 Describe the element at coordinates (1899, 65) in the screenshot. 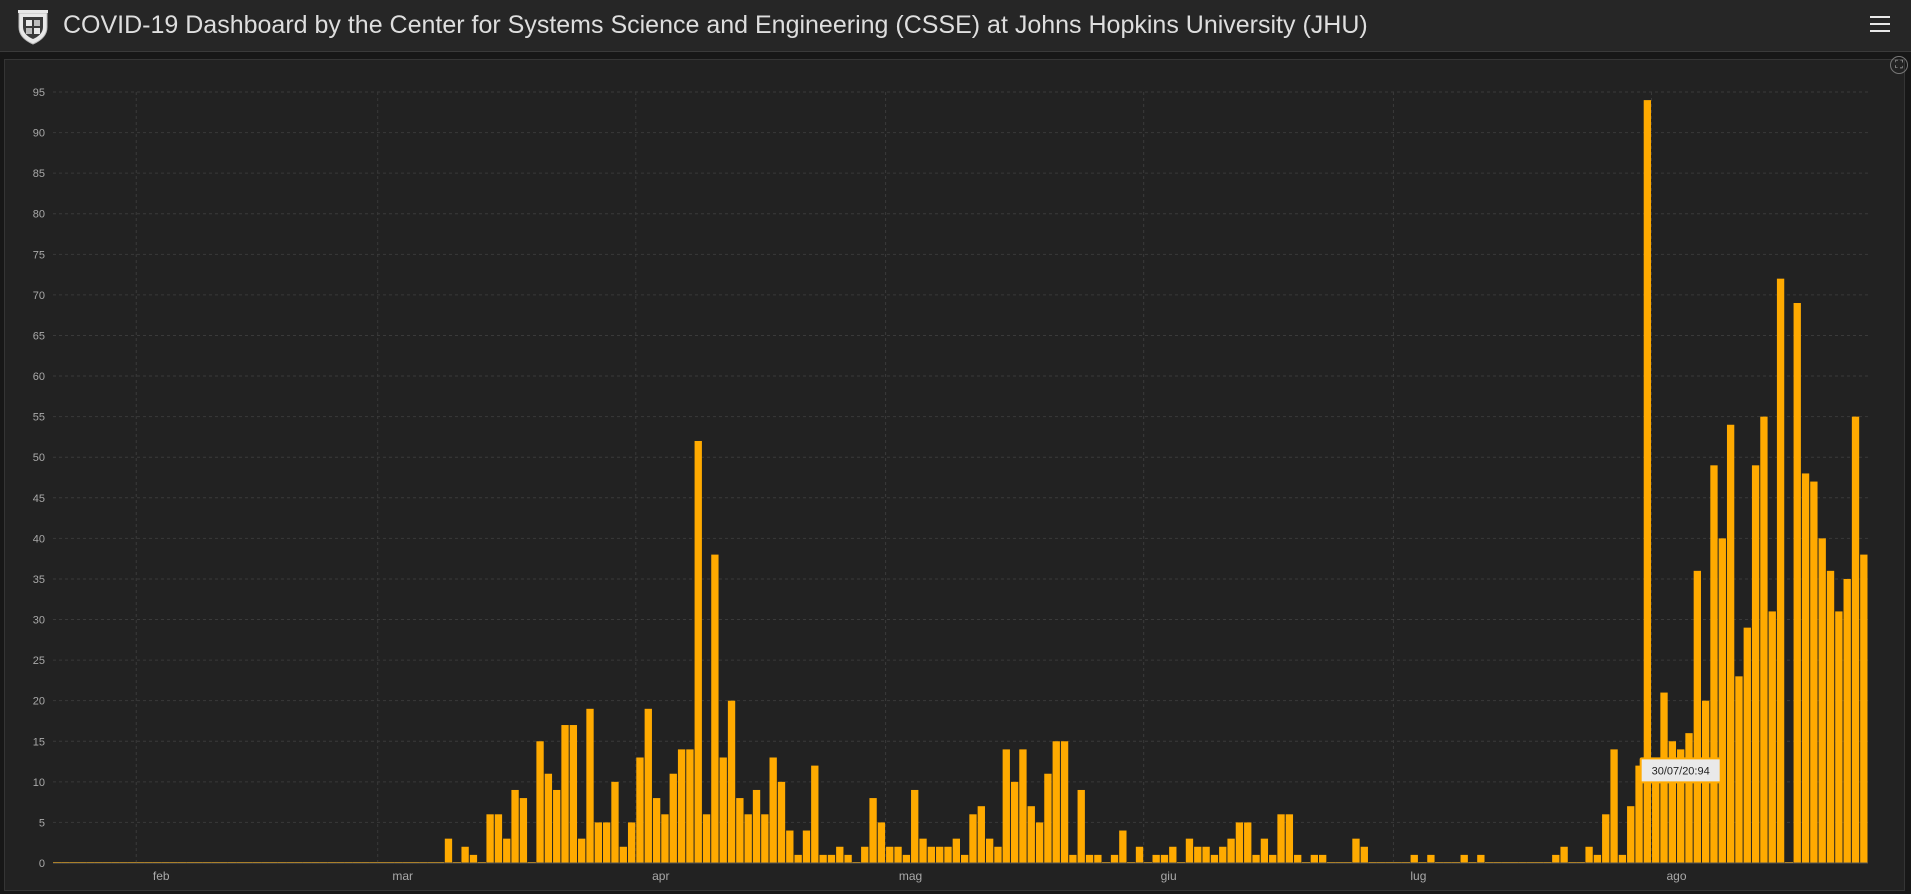

I see `expand-icon: ⛶` at that location.